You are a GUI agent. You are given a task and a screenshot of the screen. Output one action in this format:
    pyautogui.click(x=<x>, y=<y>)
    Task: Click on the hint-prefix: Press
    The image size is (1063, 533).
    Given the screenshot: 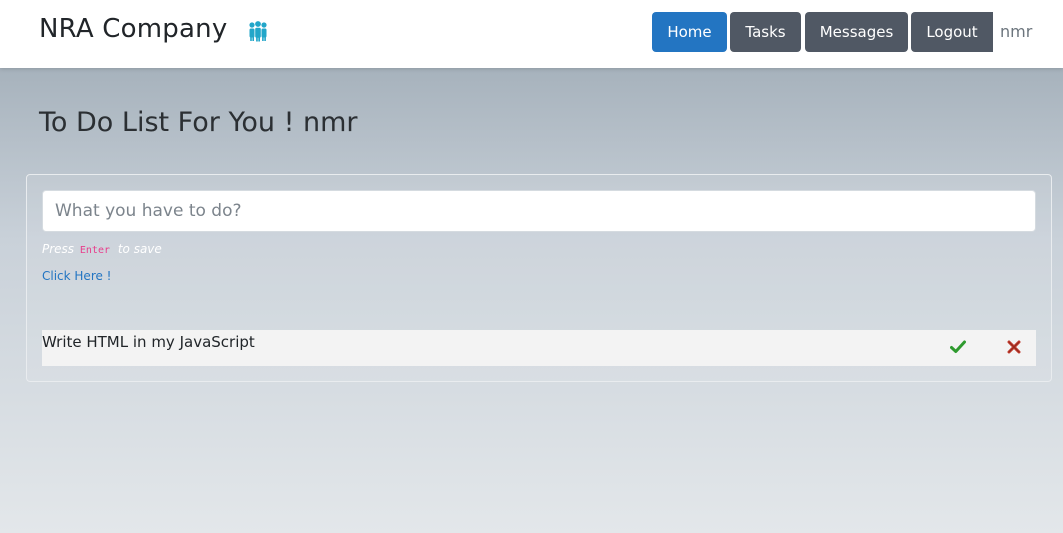 What is the action you would take?
    pyautogui.click(x=58, y=249)
    